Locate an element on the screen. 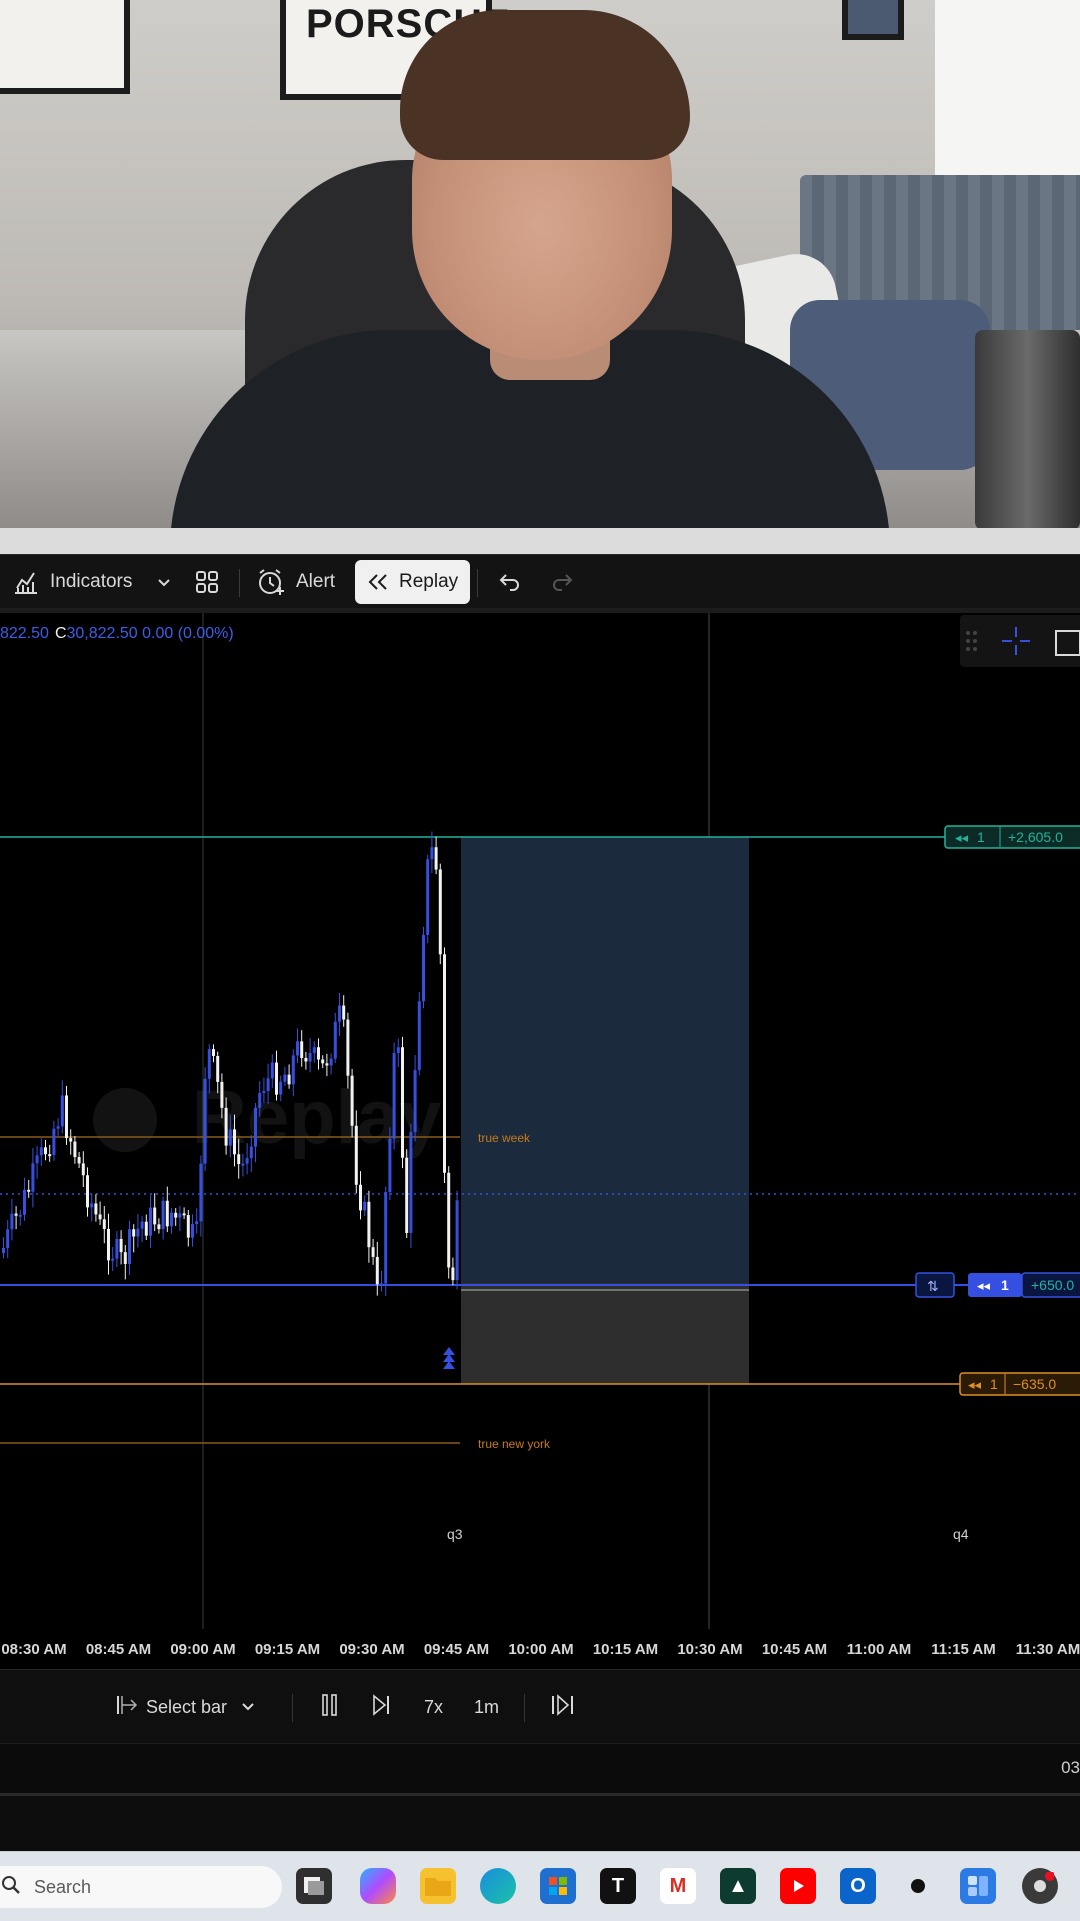  indicators-dropdown is located at coordinates (164, 582).